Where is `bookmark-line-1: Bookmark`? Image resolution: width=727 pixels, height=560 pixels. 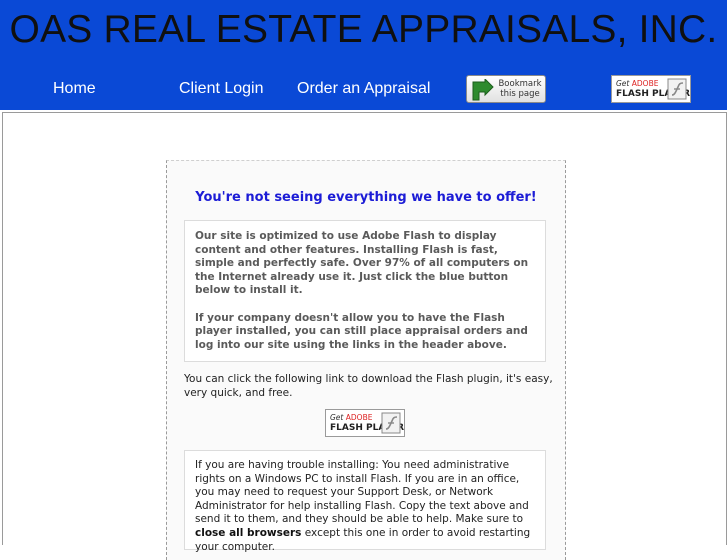
bookmark-line-1: Bookmark is located at coordinates (520, 84).